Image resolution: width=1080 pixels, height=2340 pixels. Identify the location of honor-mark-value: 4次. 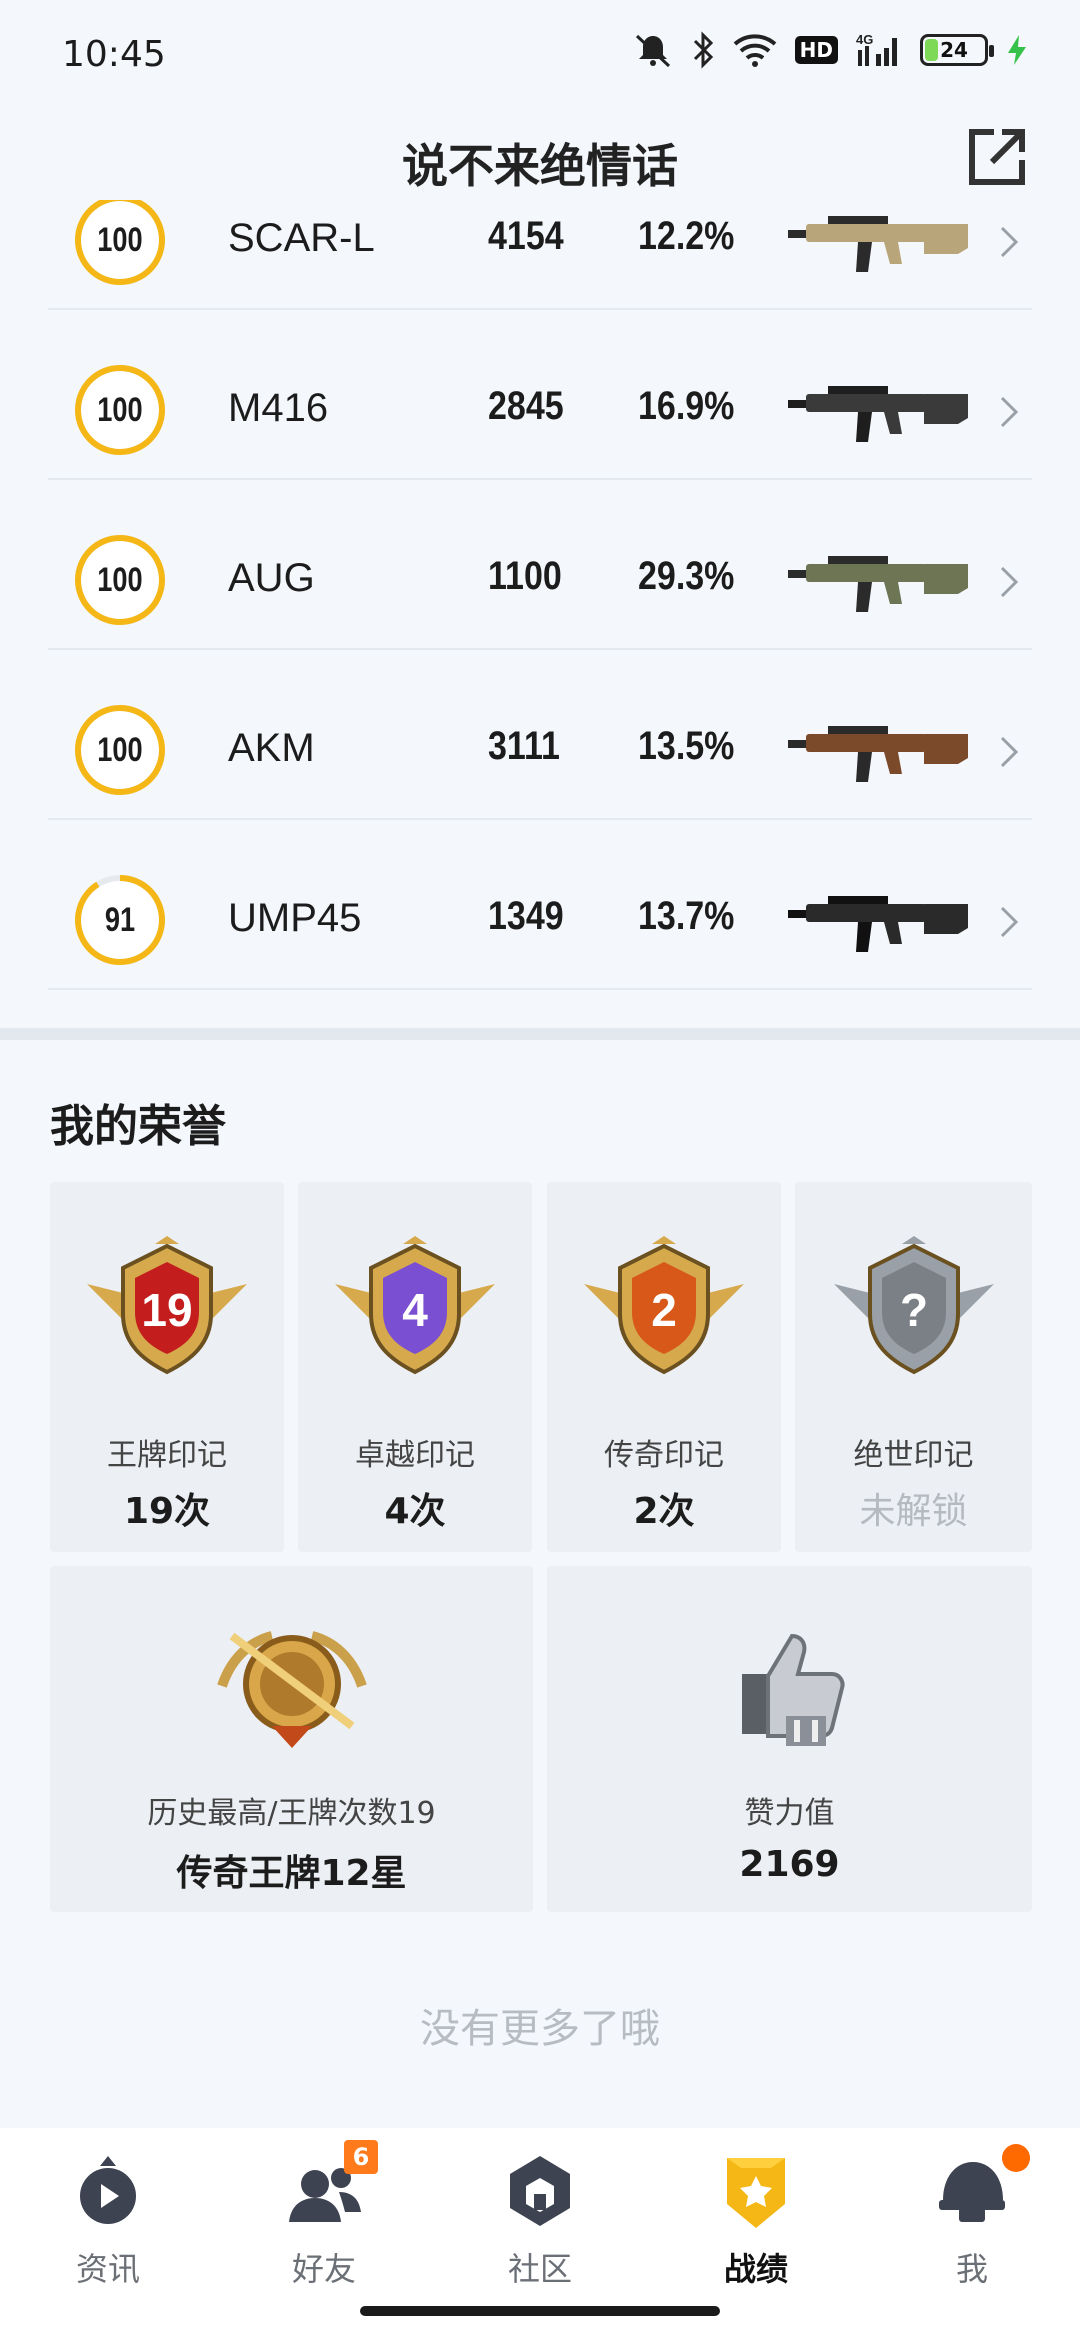
(415, 1511).